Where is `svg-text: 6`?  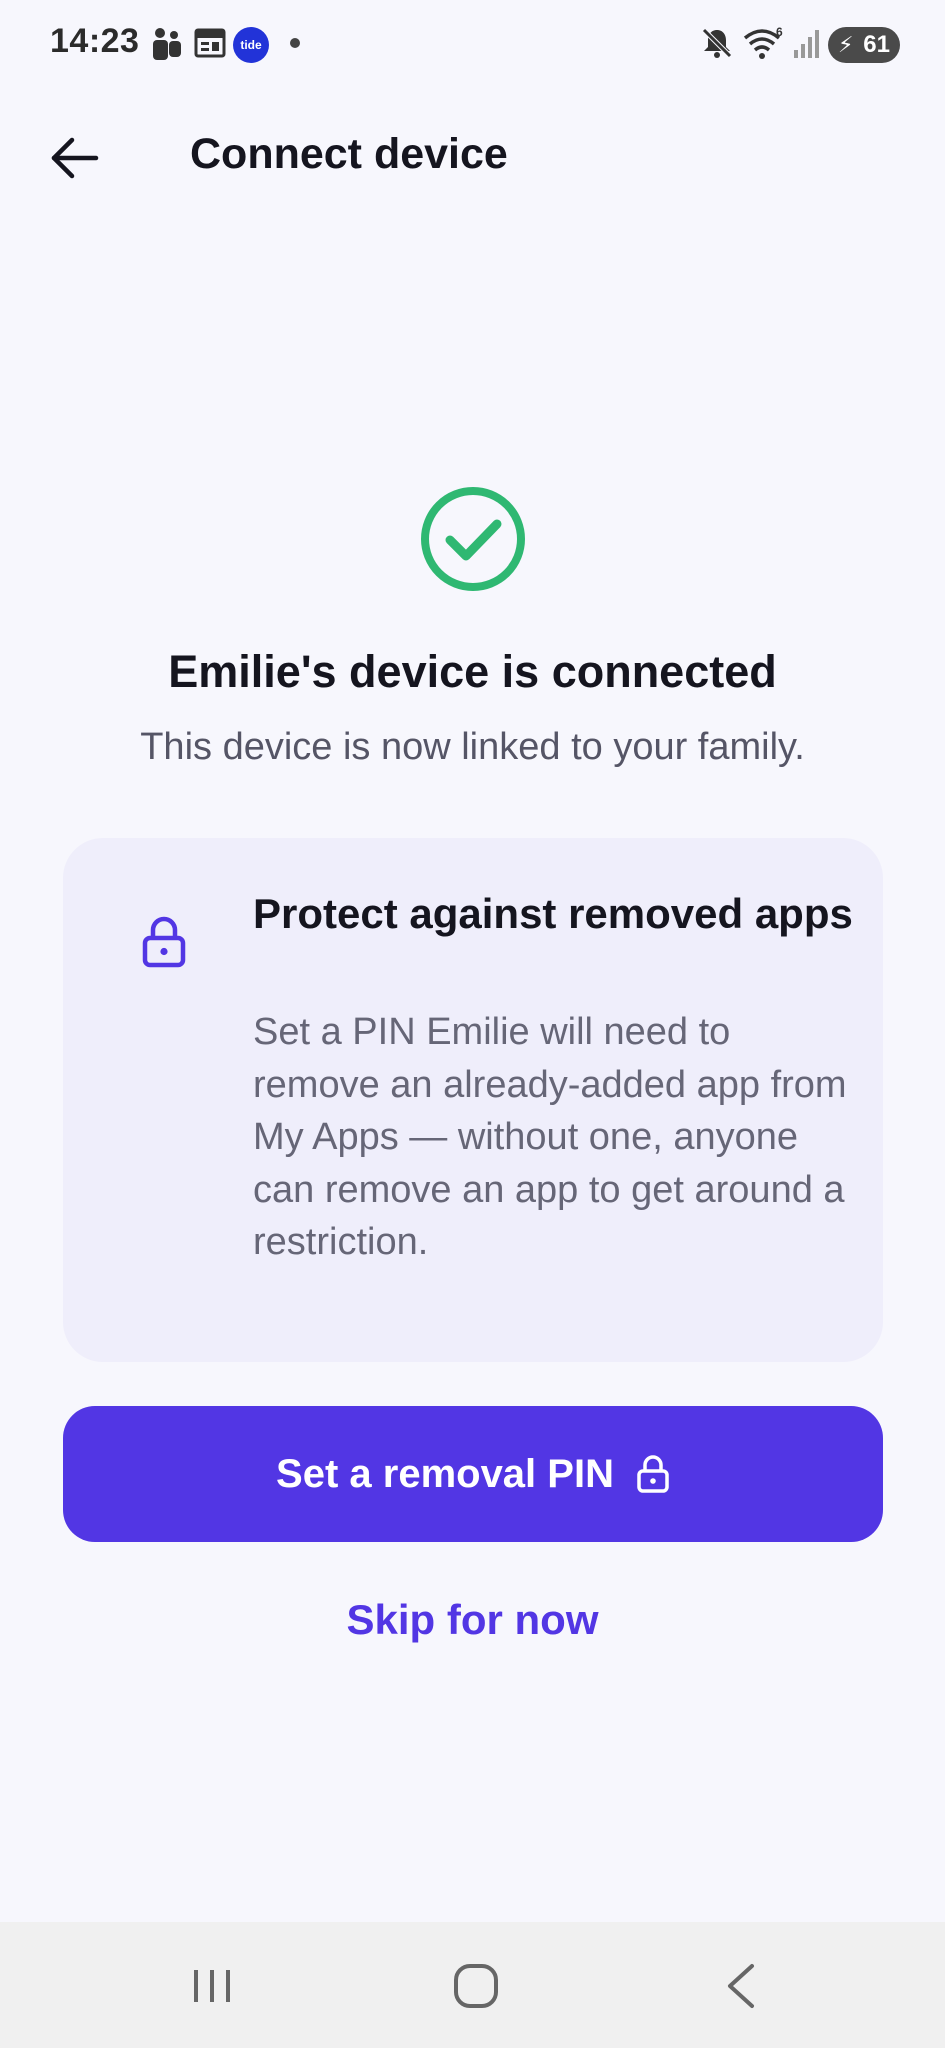 svg-text: 6 is located at coordinates (779, 32).